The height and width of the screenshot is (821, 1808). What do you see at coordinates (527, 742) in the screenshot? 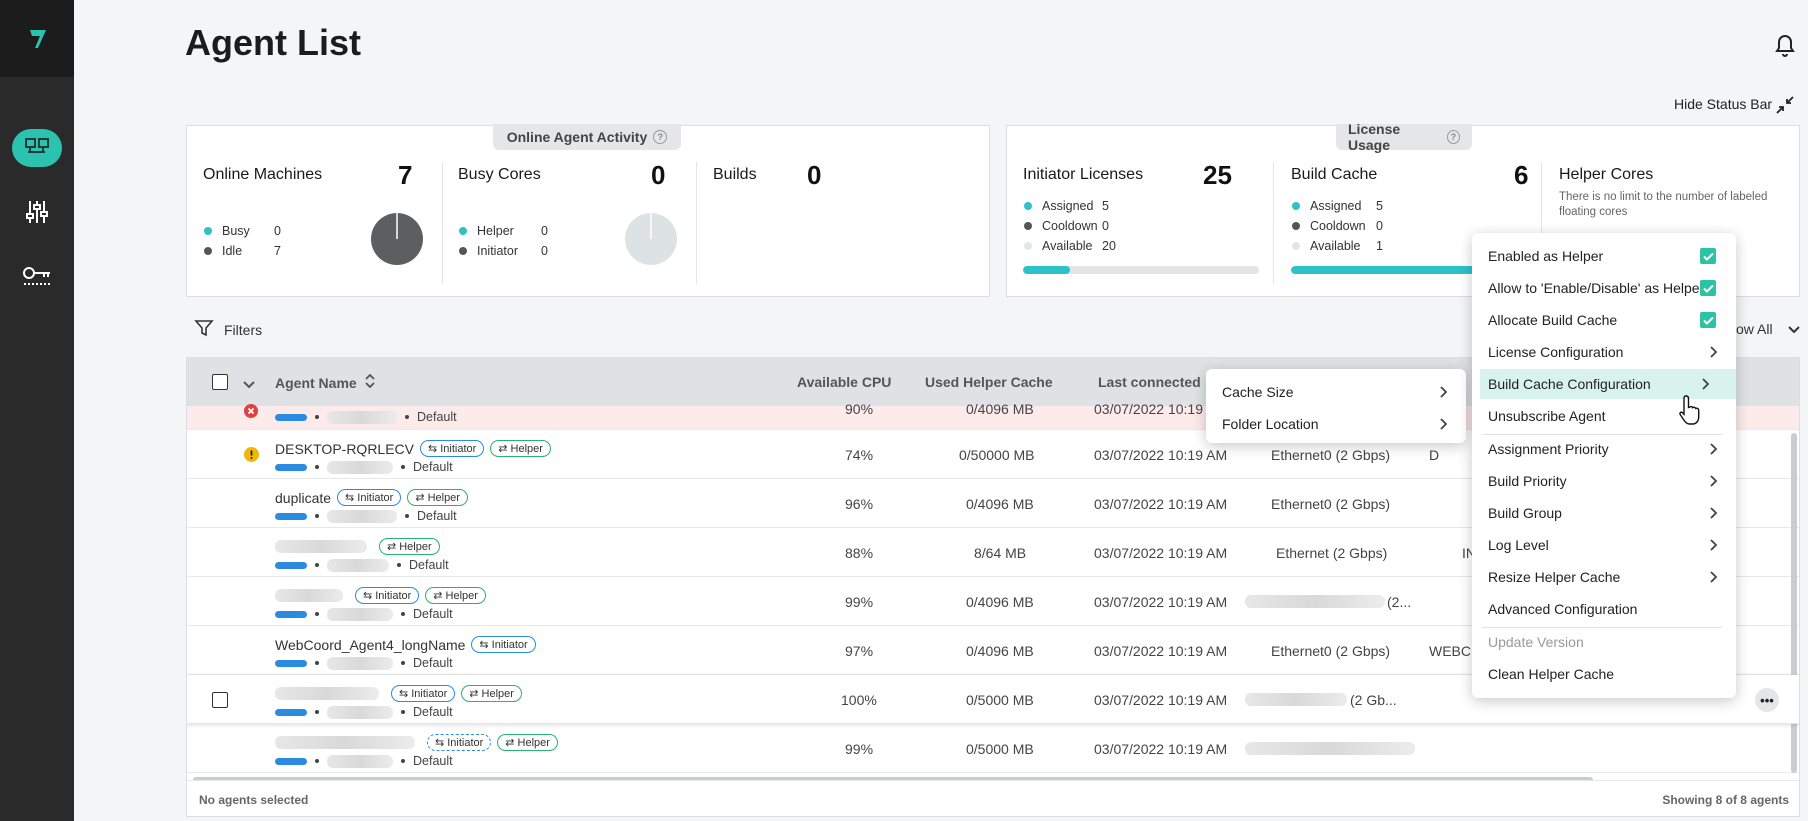
I see `helper-badge: ⇄ Helper` at bounding box center [527, 742].